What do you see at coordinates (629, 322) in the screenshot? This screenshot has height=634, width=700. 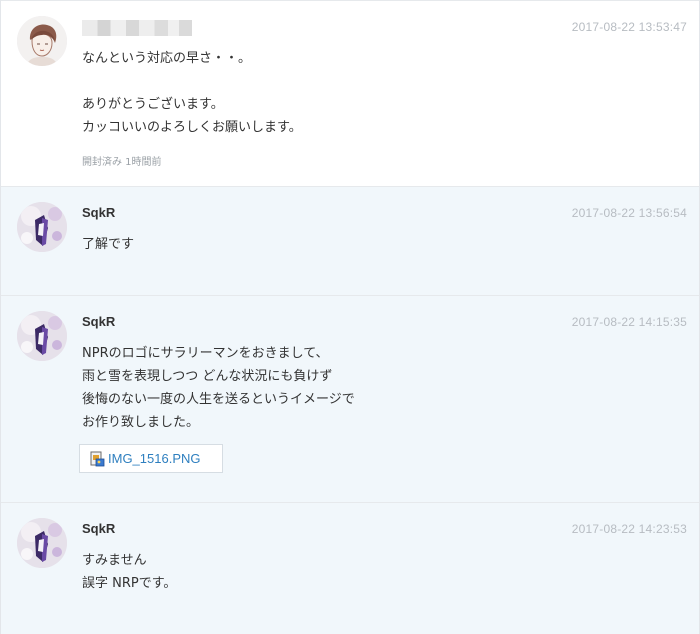 I see `message-timestamp: 2017-08-22 14:15:35` at bounding box center [629, 322].